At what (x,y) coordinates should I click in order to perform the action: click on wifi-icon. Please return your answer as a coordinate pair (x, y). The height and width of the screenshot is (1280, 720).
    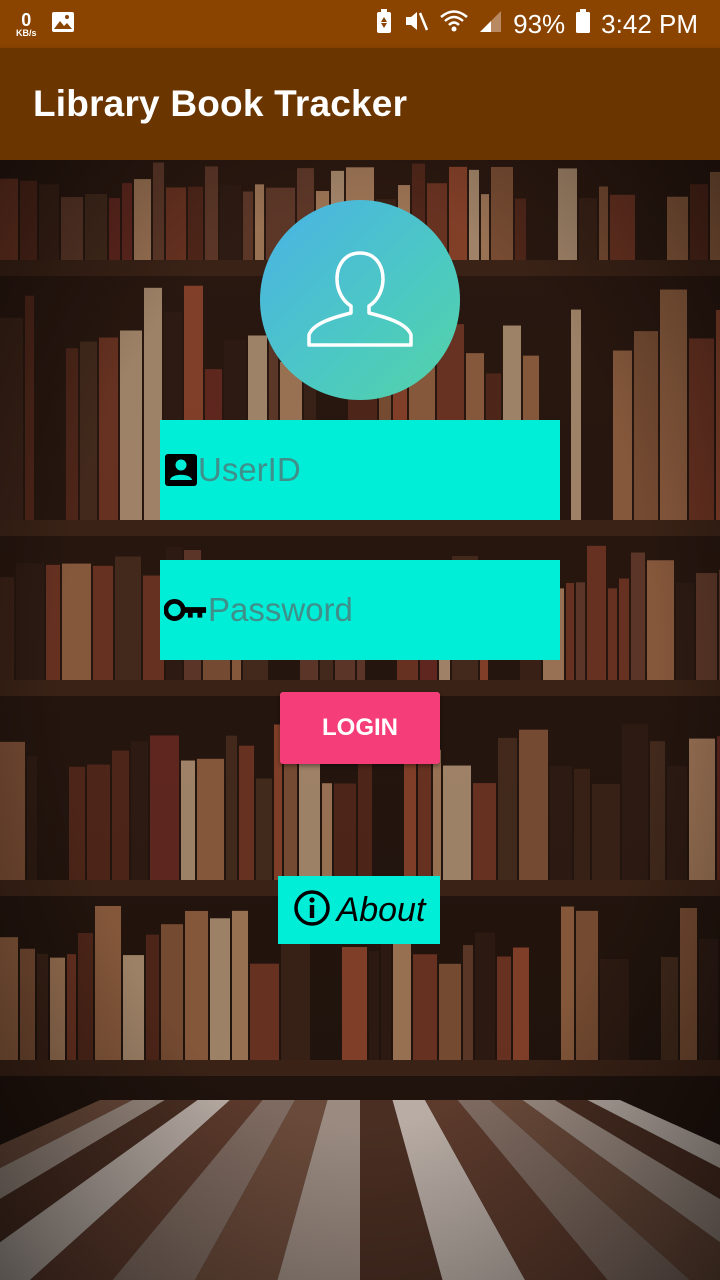
    Looking at the image, I should click on (454, 24).